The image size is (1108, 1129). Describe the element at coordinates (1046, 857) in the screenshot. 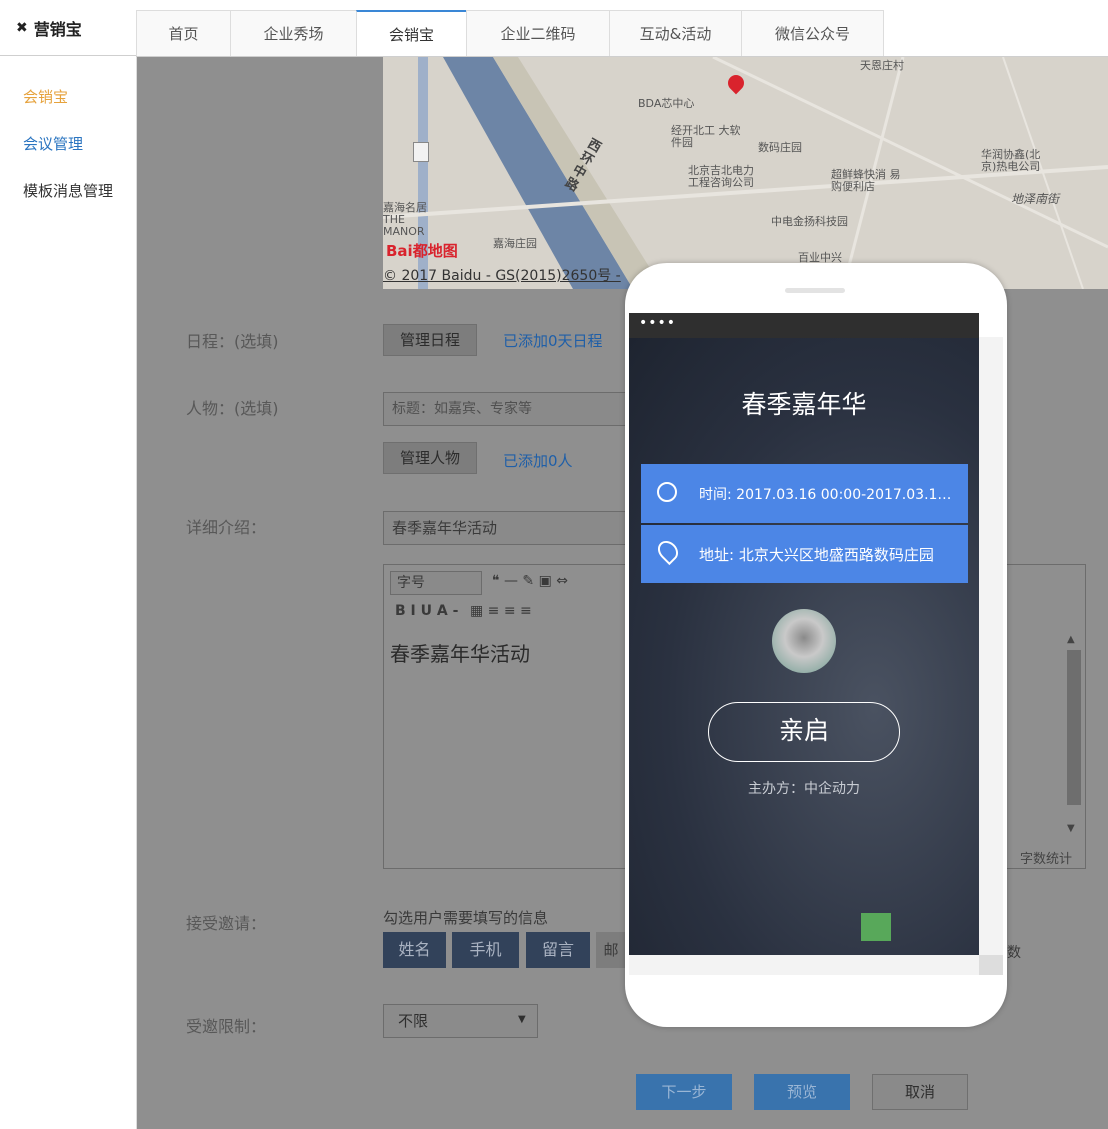

I see `word-count: 字数统计` at that location.